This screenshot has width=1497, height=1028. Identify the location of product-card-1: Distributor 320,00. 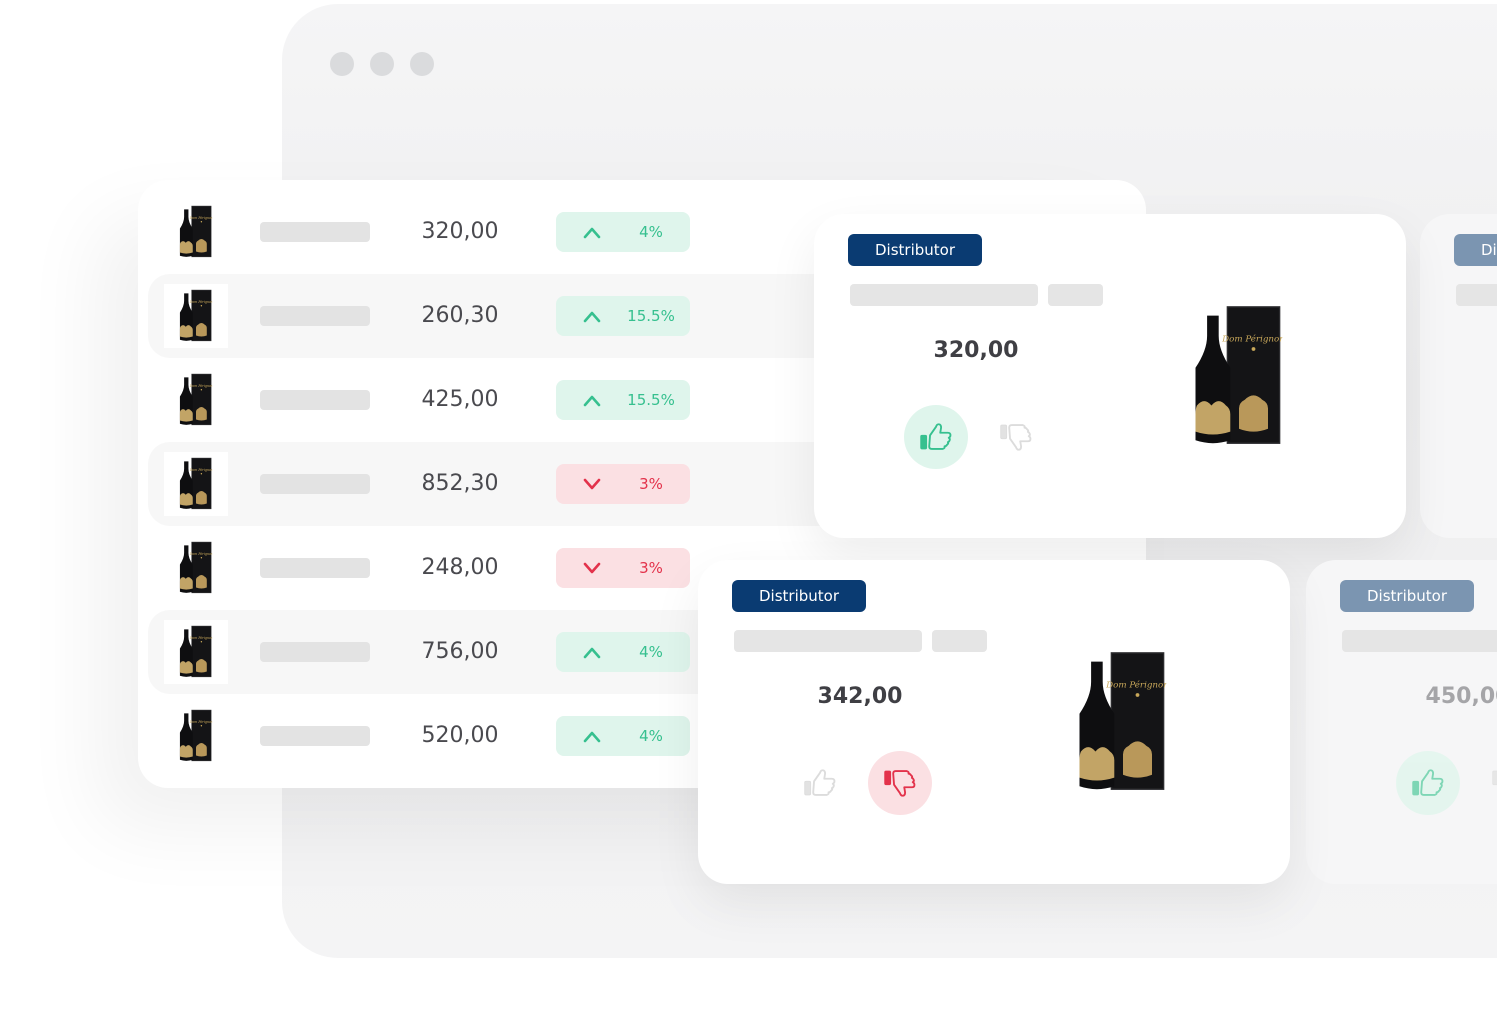
(1110, 376).